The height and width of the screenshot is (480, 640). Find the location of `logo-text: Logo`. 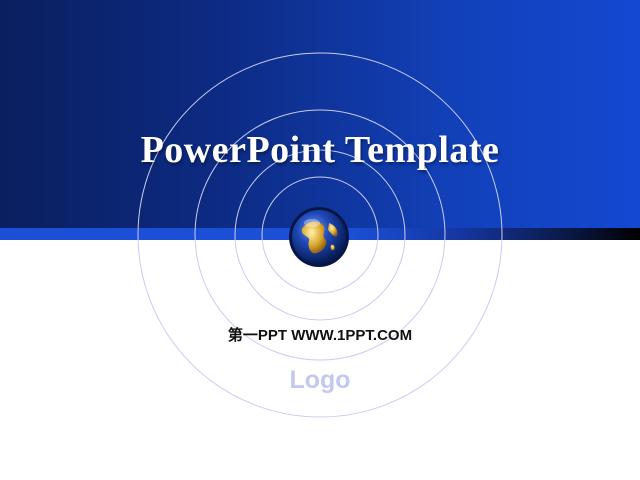

logo-text: Logo is located at coordinates (320, 380).